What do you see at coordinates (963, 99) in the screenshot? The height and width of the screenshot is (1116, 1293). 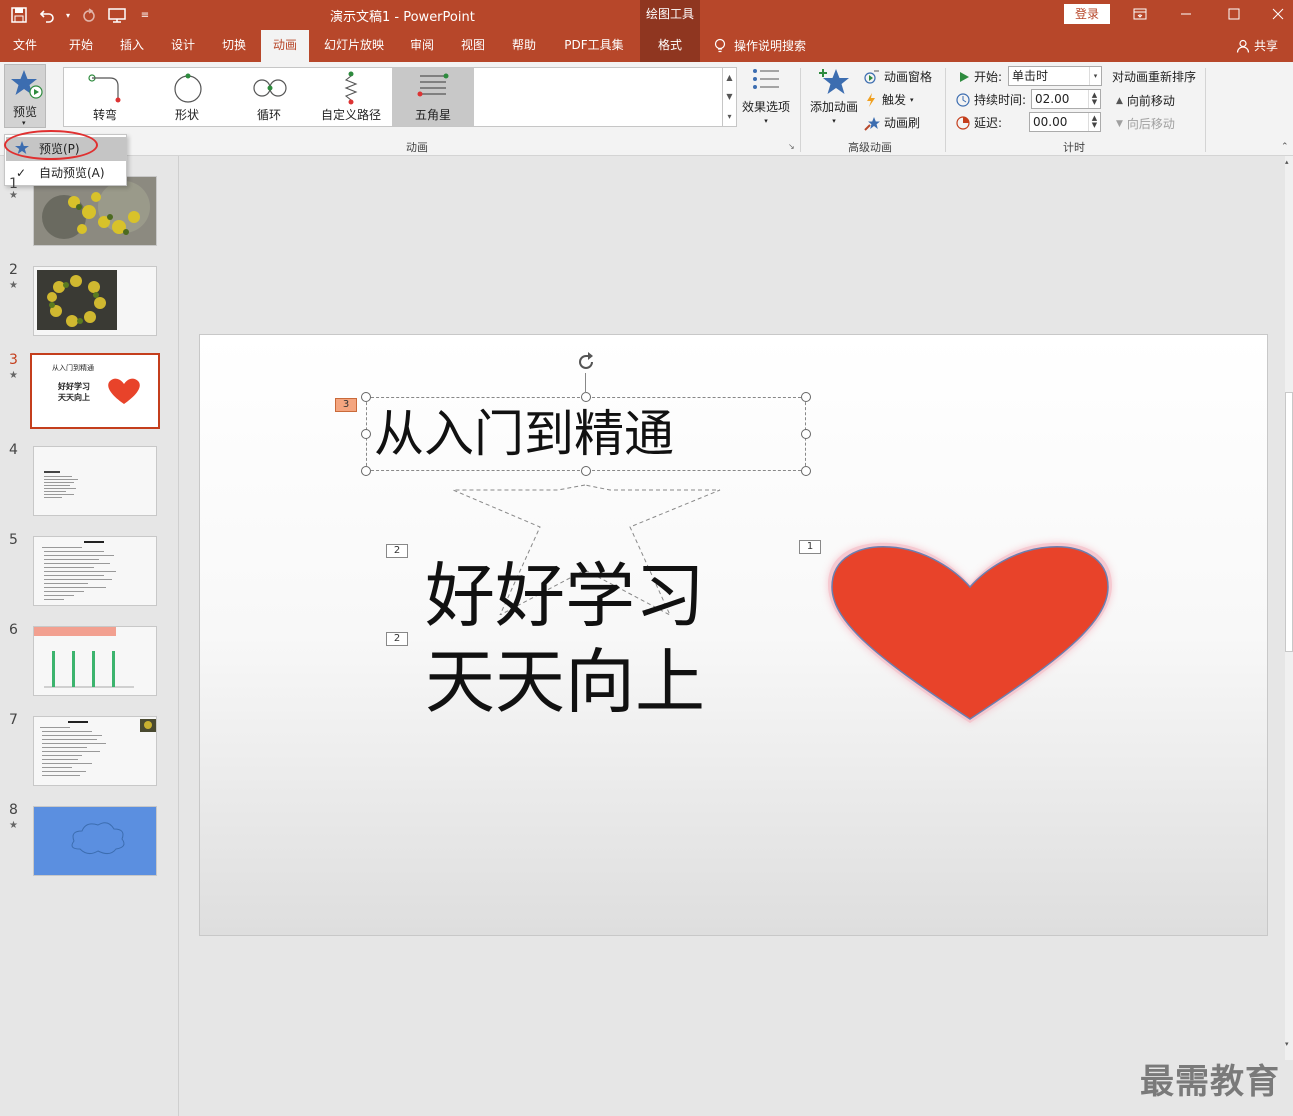 I see `clock-icon` at bounding box center [963, 99].